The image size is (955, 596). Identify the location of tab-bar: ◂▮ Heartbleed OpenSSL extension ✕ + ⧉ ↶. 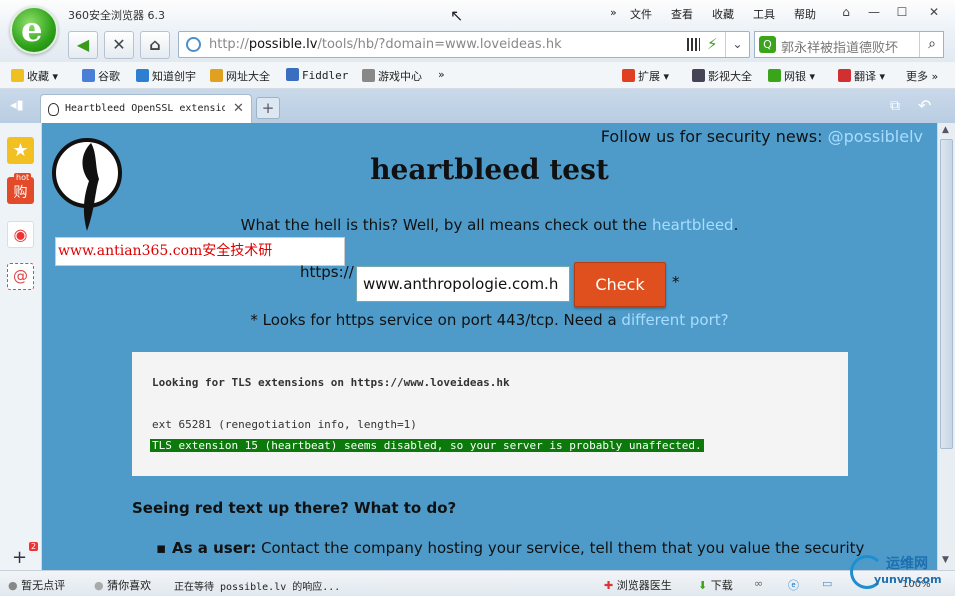
(477, 106).